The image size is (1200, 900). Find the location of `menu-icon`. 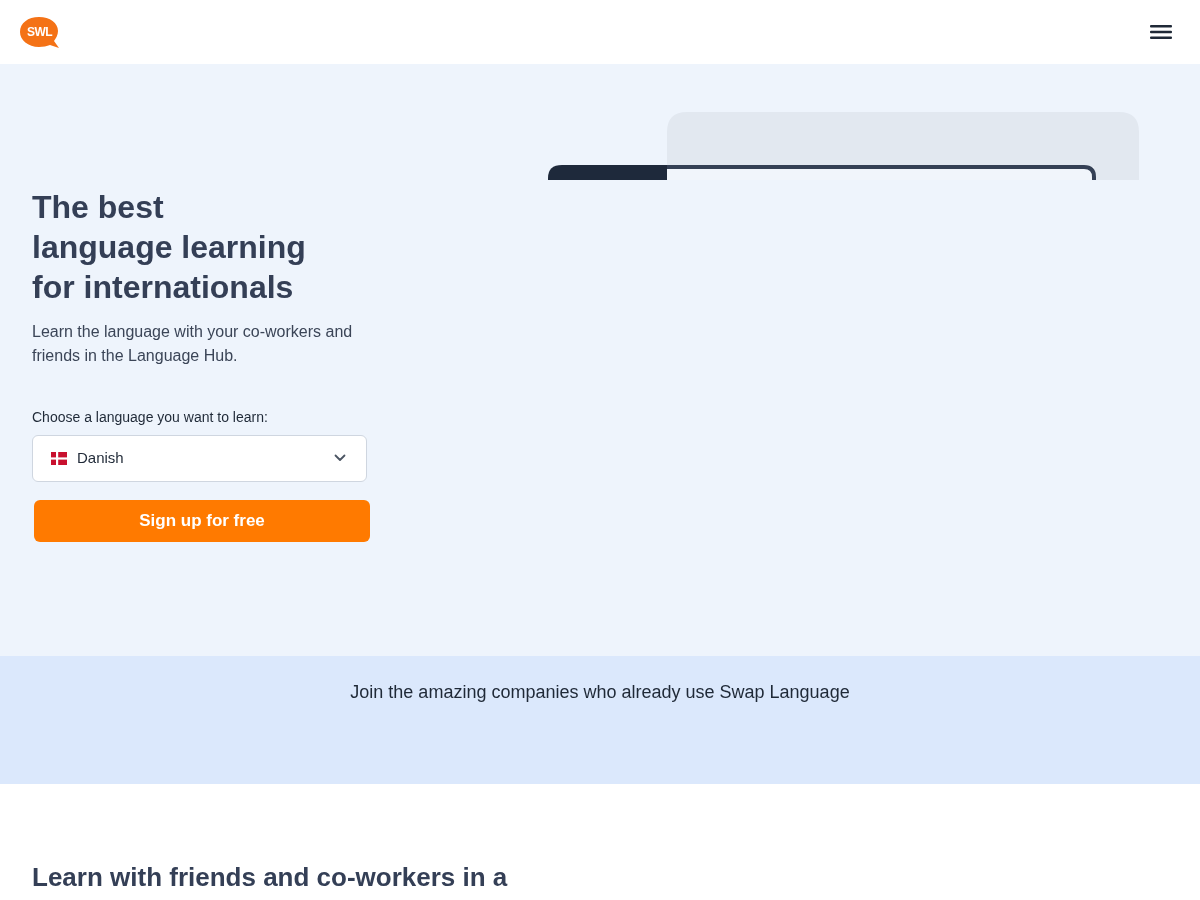

menu-icon is located at coordinates (1161, 32).